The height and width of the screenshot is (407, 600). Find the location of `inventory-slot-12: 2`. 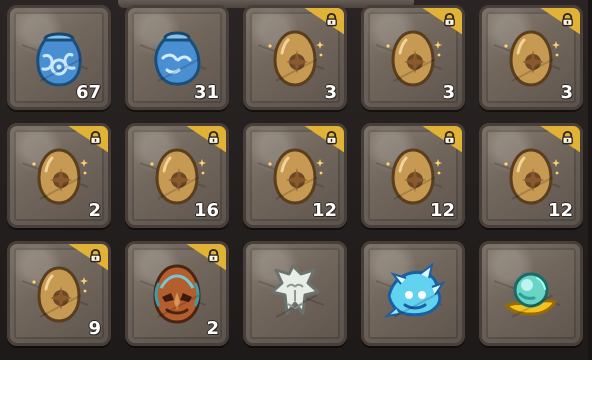

inventory-slot-12: 2 is located at coordinates (177, 293).